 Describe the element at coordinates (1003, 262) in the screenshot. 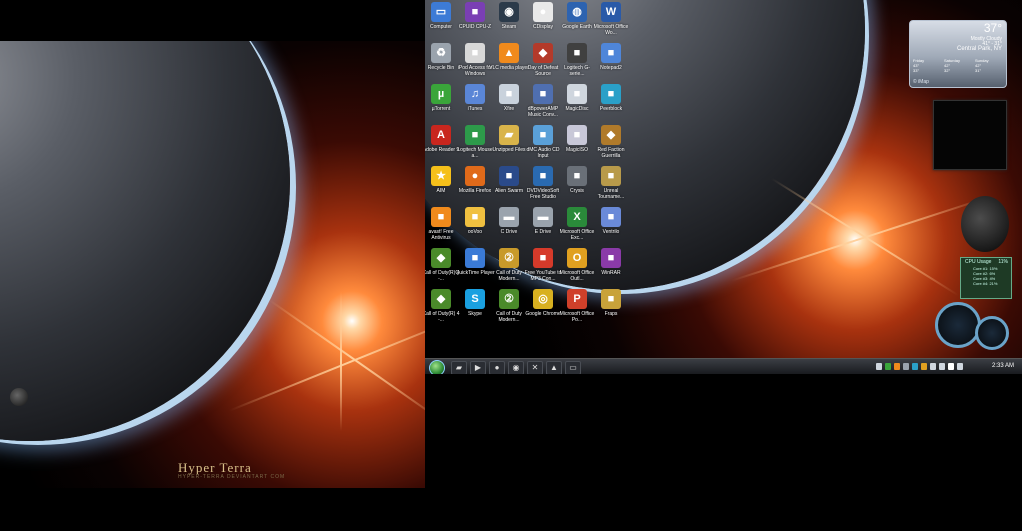

I see `cpu-meter-percent: 11%` at that location.